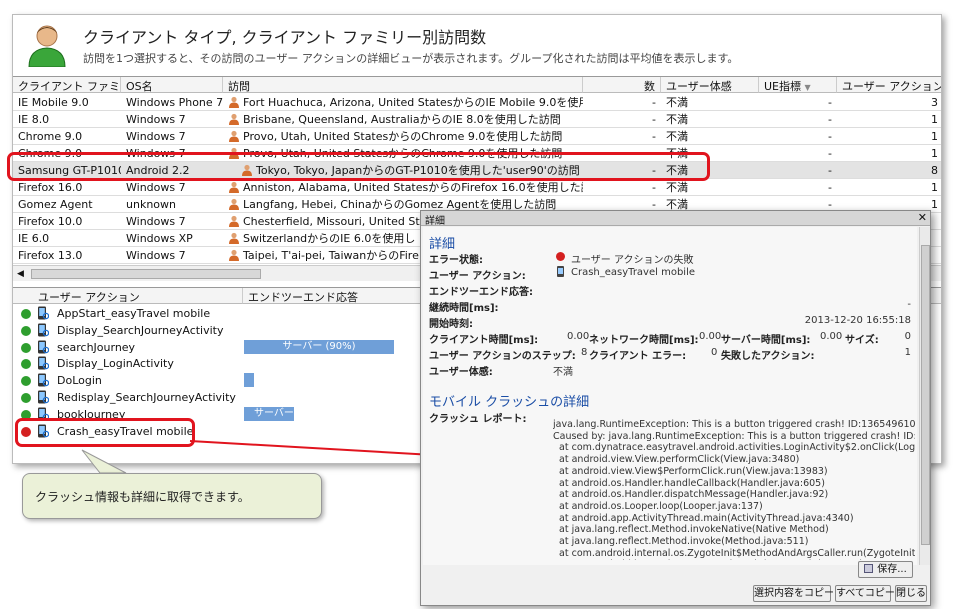 This screenshot has width=973, height=609. What do you see at coordinates (869, 568) in the screenshot?
I see `save-icon` at bounding box center [869, 568].